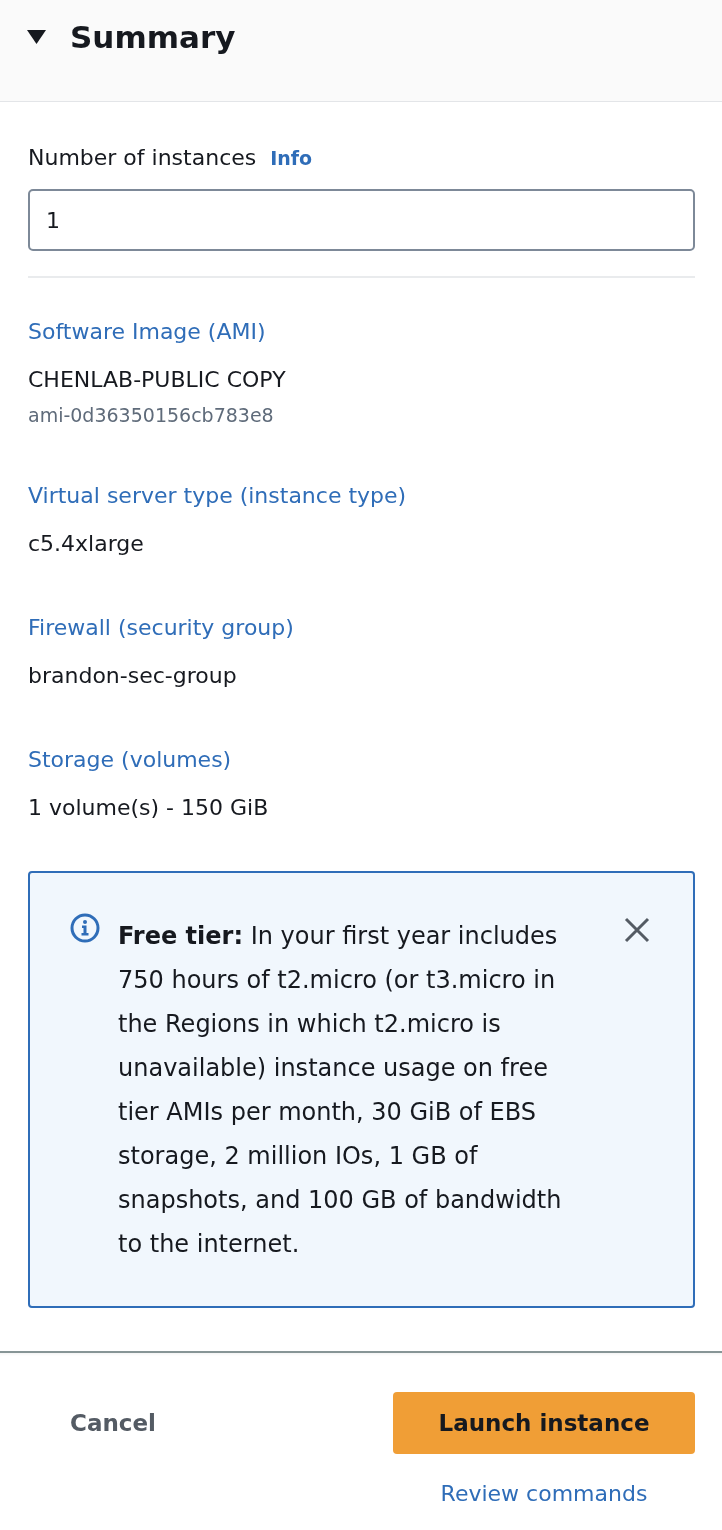 This screenshot has height=1530, width=722. Describe the element at coordinates (85, 928) in the screenshot. I see `info-icon` at that location.